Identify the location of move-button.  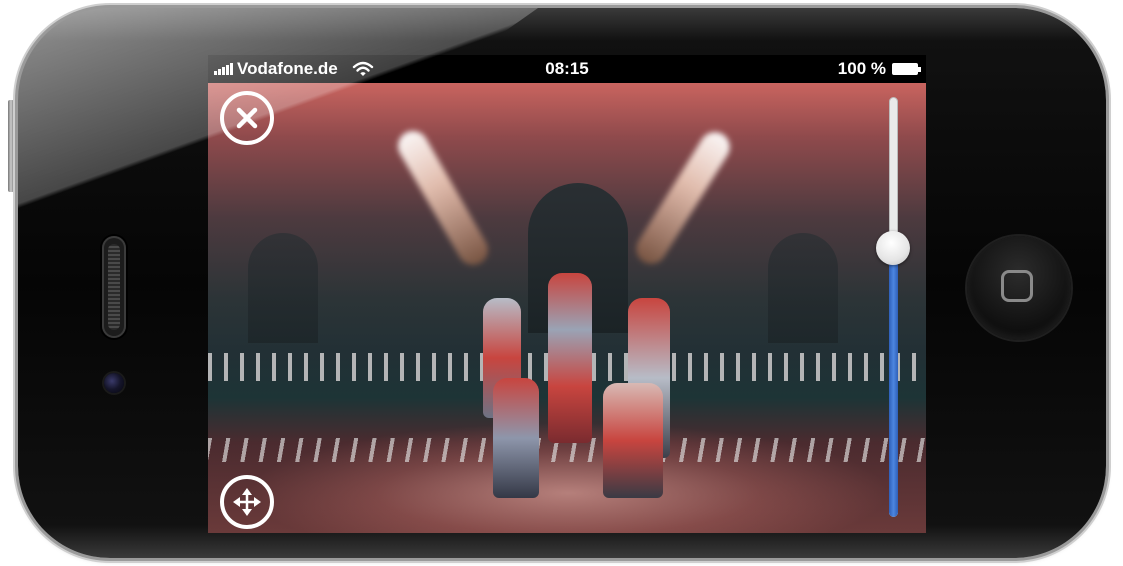
(247, 502).